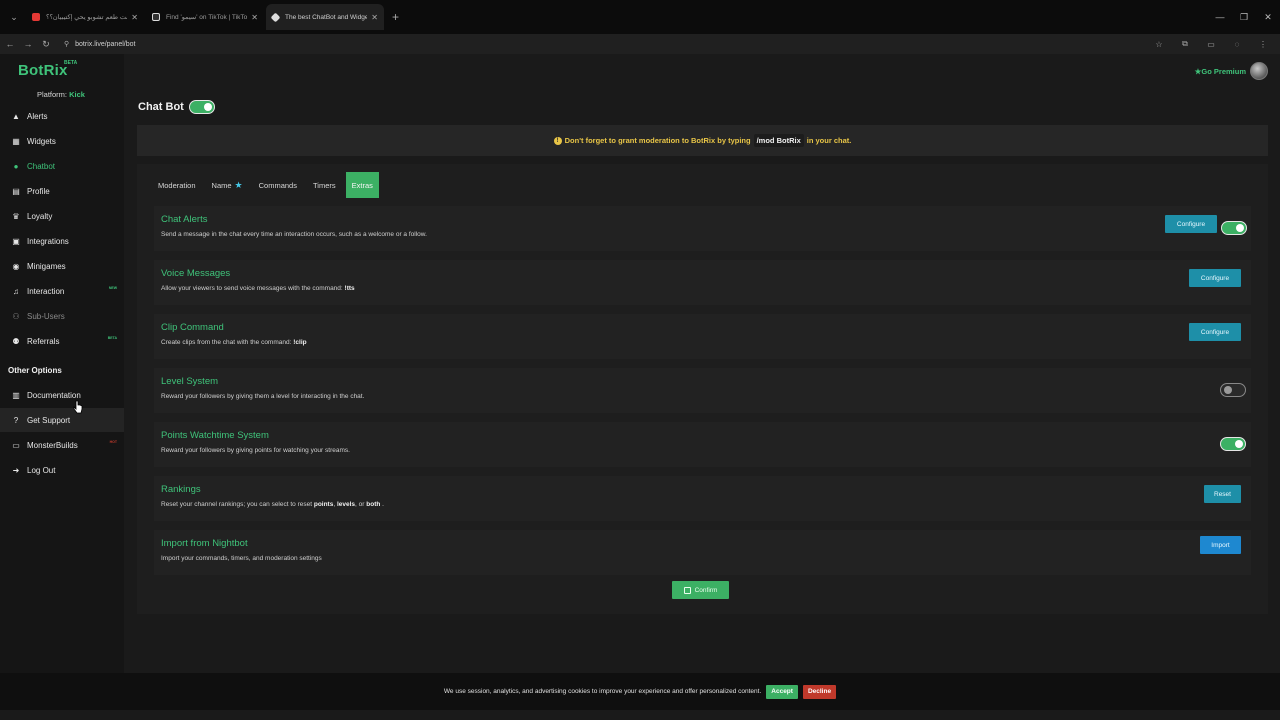 The height and width of the screenshot is (720, 1280). Describe the element at coordinates (1222, 494) in the screenshot. I see `rankings-reset-button: Reset` at that location.